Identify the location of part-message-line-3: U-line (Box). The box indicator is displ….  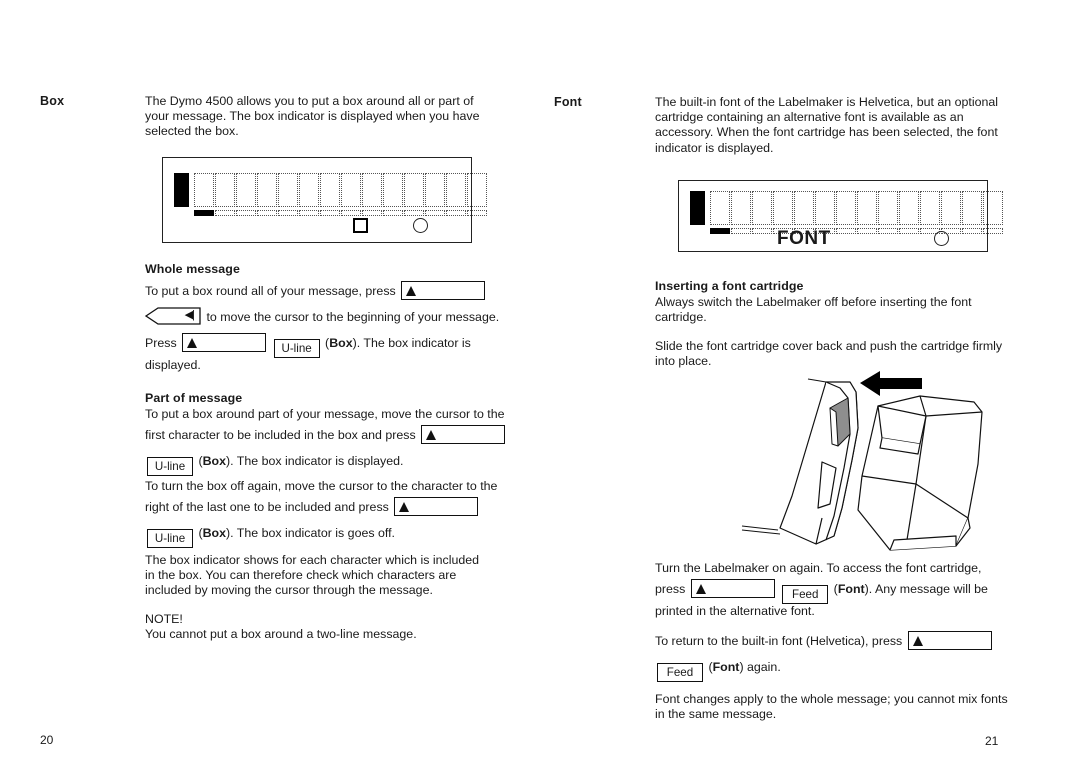
(325, 462).